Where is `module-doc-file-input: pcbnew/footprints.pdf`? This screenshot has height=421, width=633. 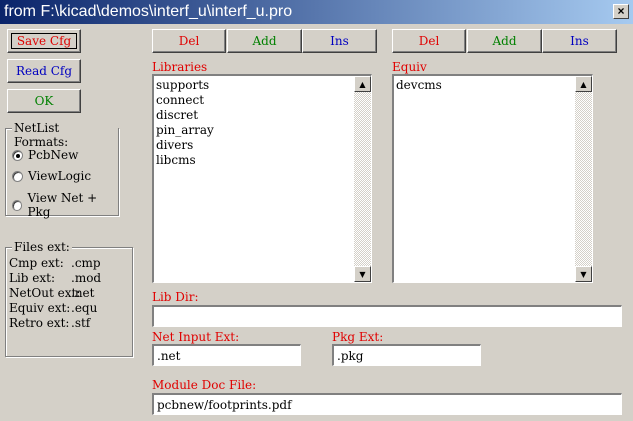 module-doc-file-input: pcbnew/footprints.pdf is located at coordinates (387, 404).